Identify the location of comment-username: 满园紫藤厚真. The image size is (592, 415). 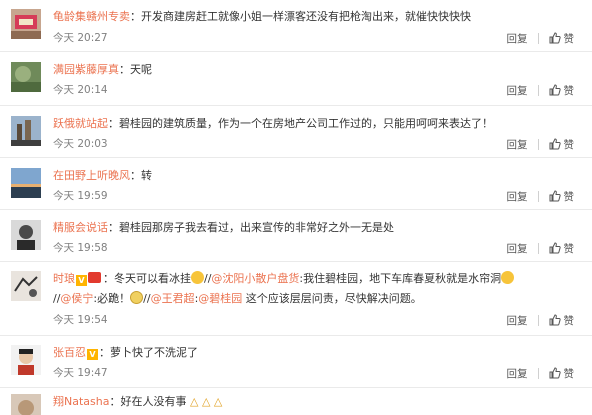
(86, 69).